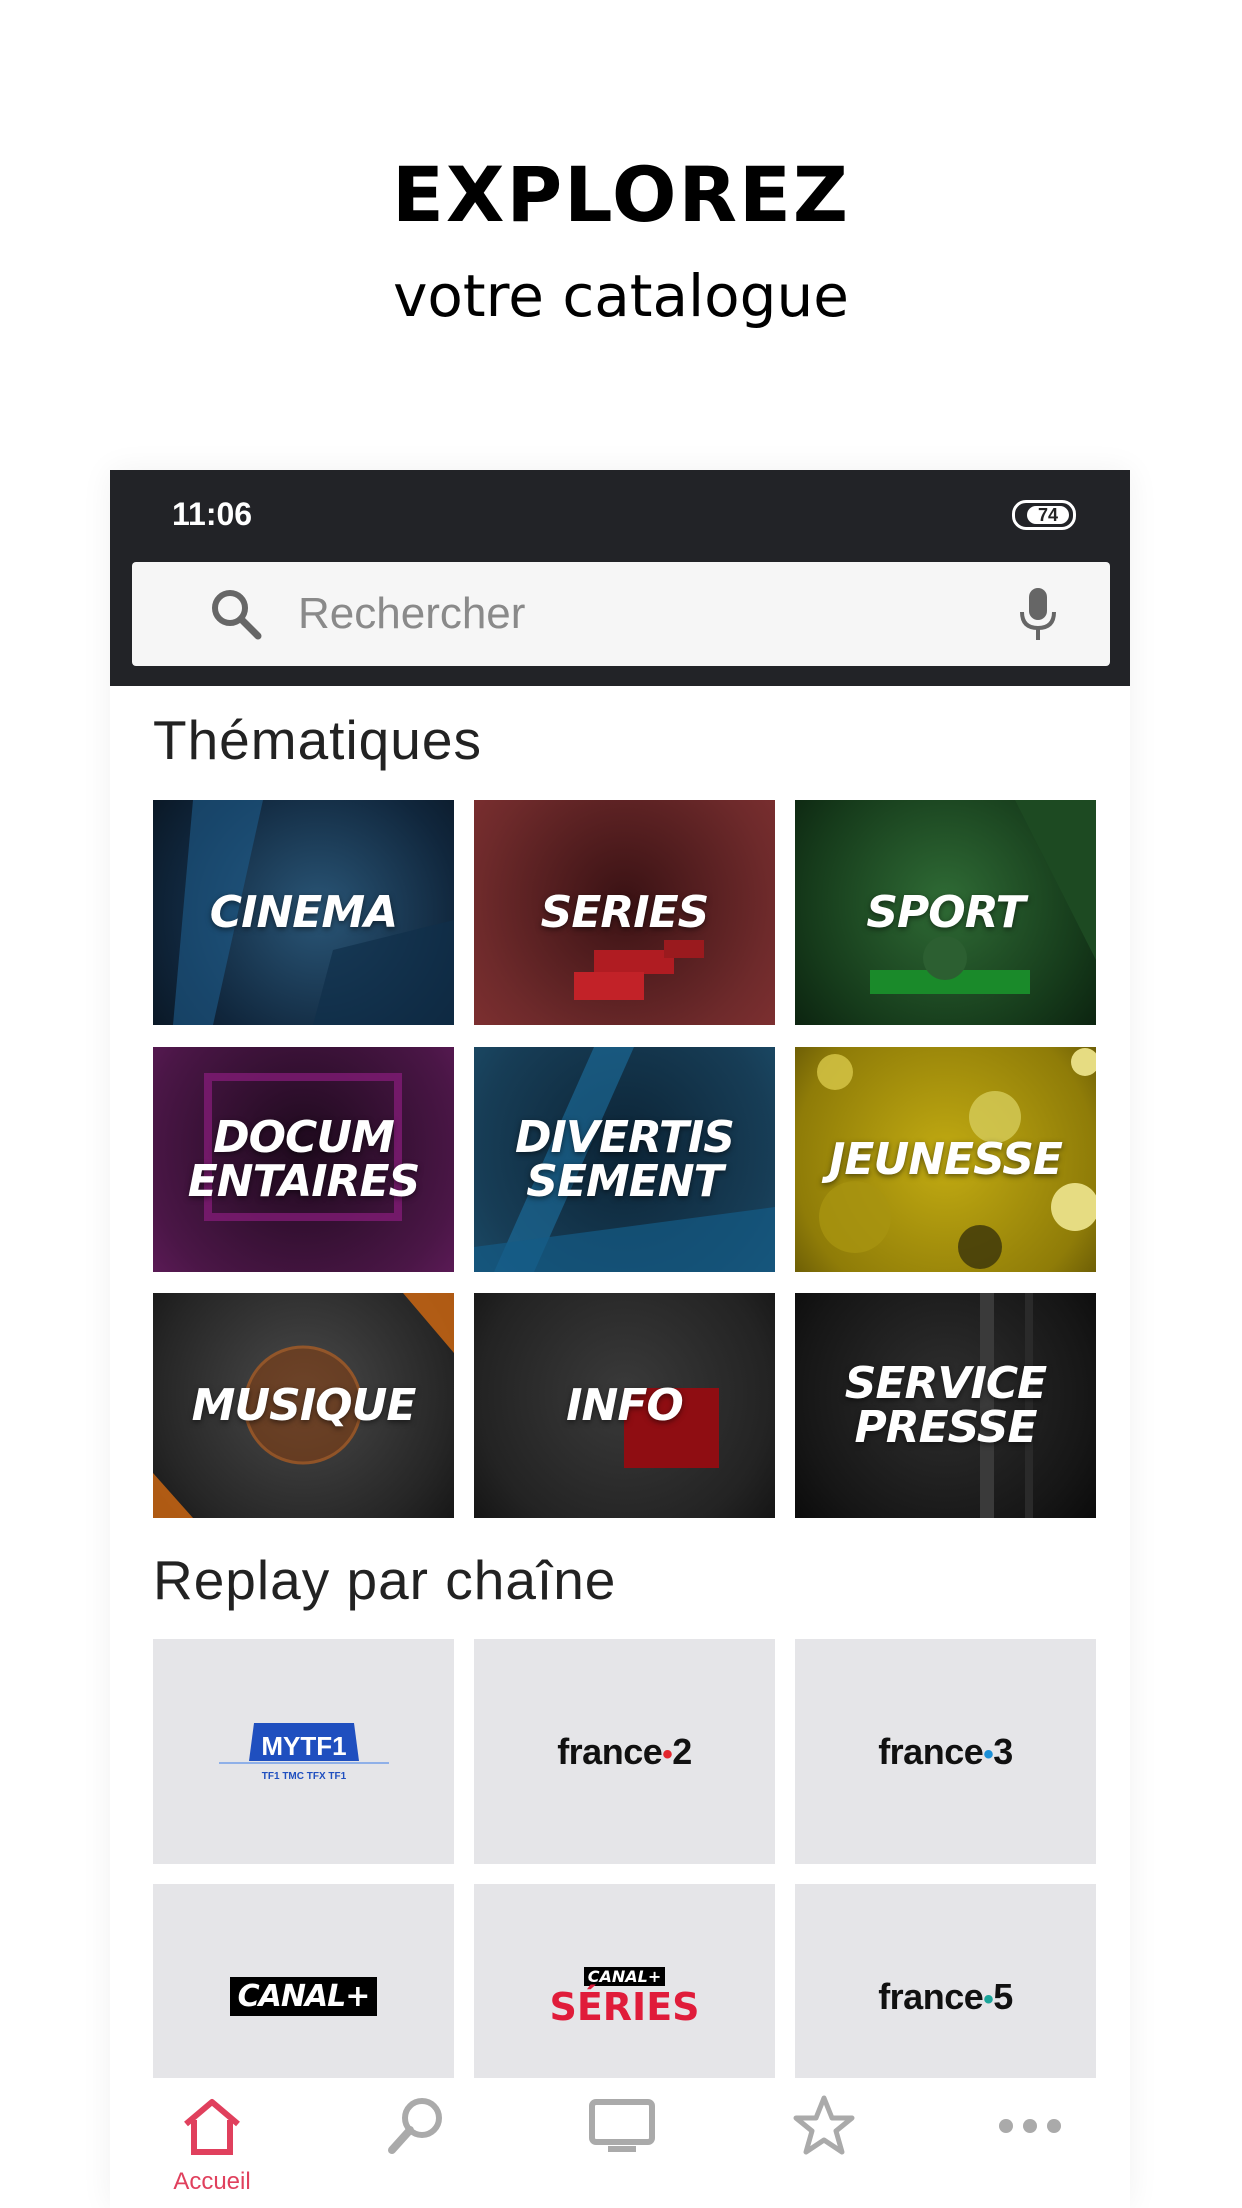  I want to click on tile-label: SPORT, so click(945, 912).